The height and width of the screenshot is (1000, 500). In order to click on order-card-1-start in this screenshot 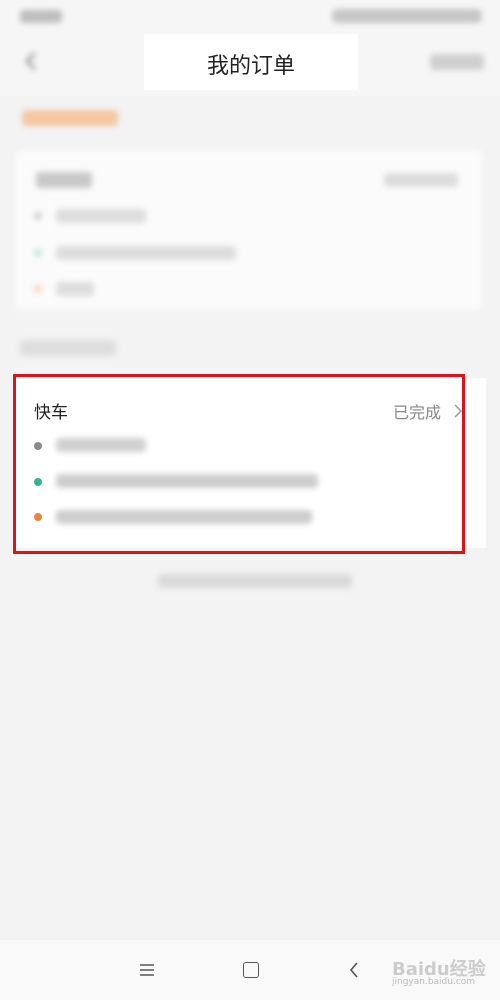, I will do `click(146, 253)`.